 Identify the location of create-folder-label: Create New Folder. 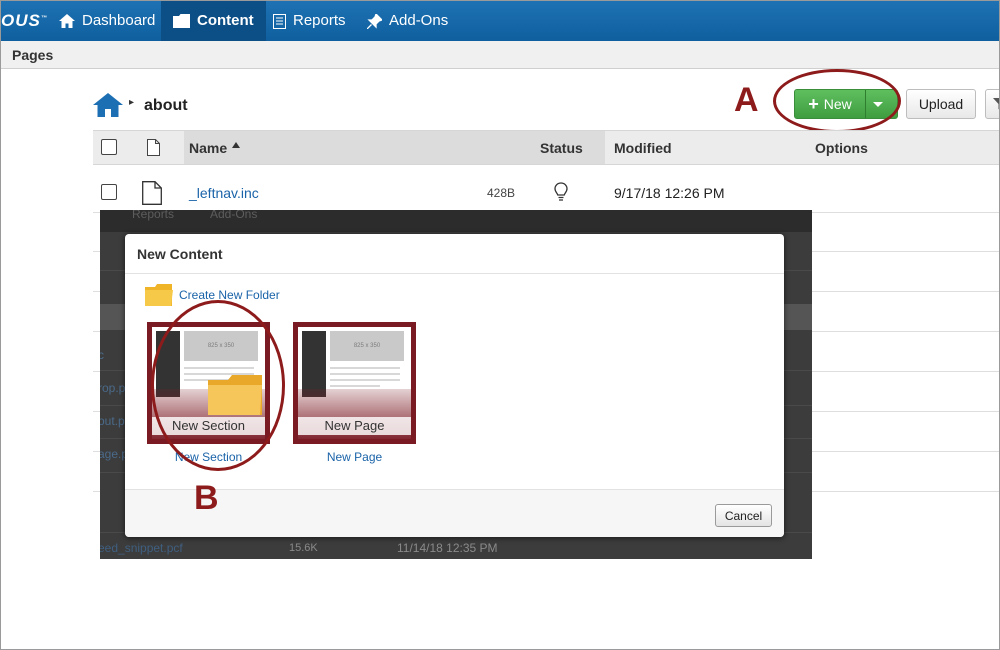
(229, 295).